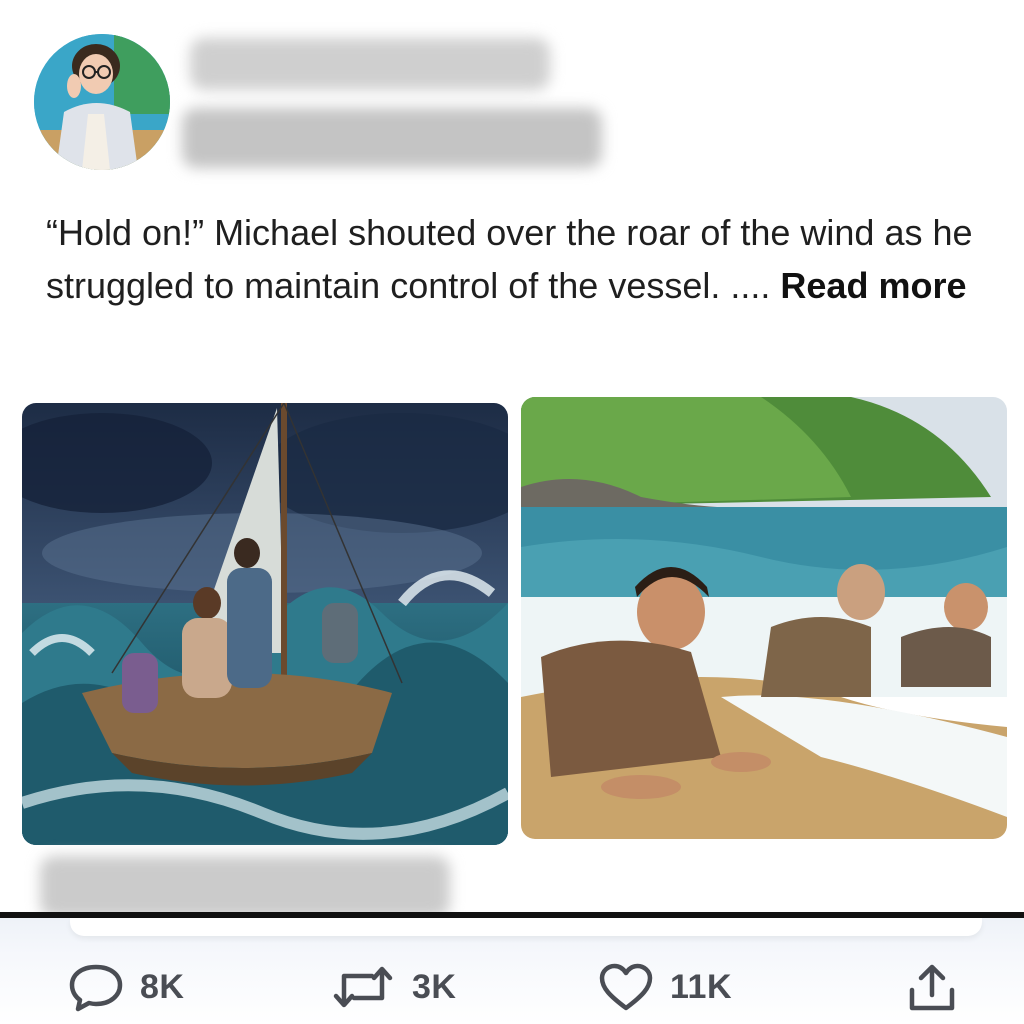 The height and width of the screenshot is (1024, 1024). What do you see at coordinates (126, 987) in the screenshot?
I see `reply-button: 8K` at bounding box center [126, 987].